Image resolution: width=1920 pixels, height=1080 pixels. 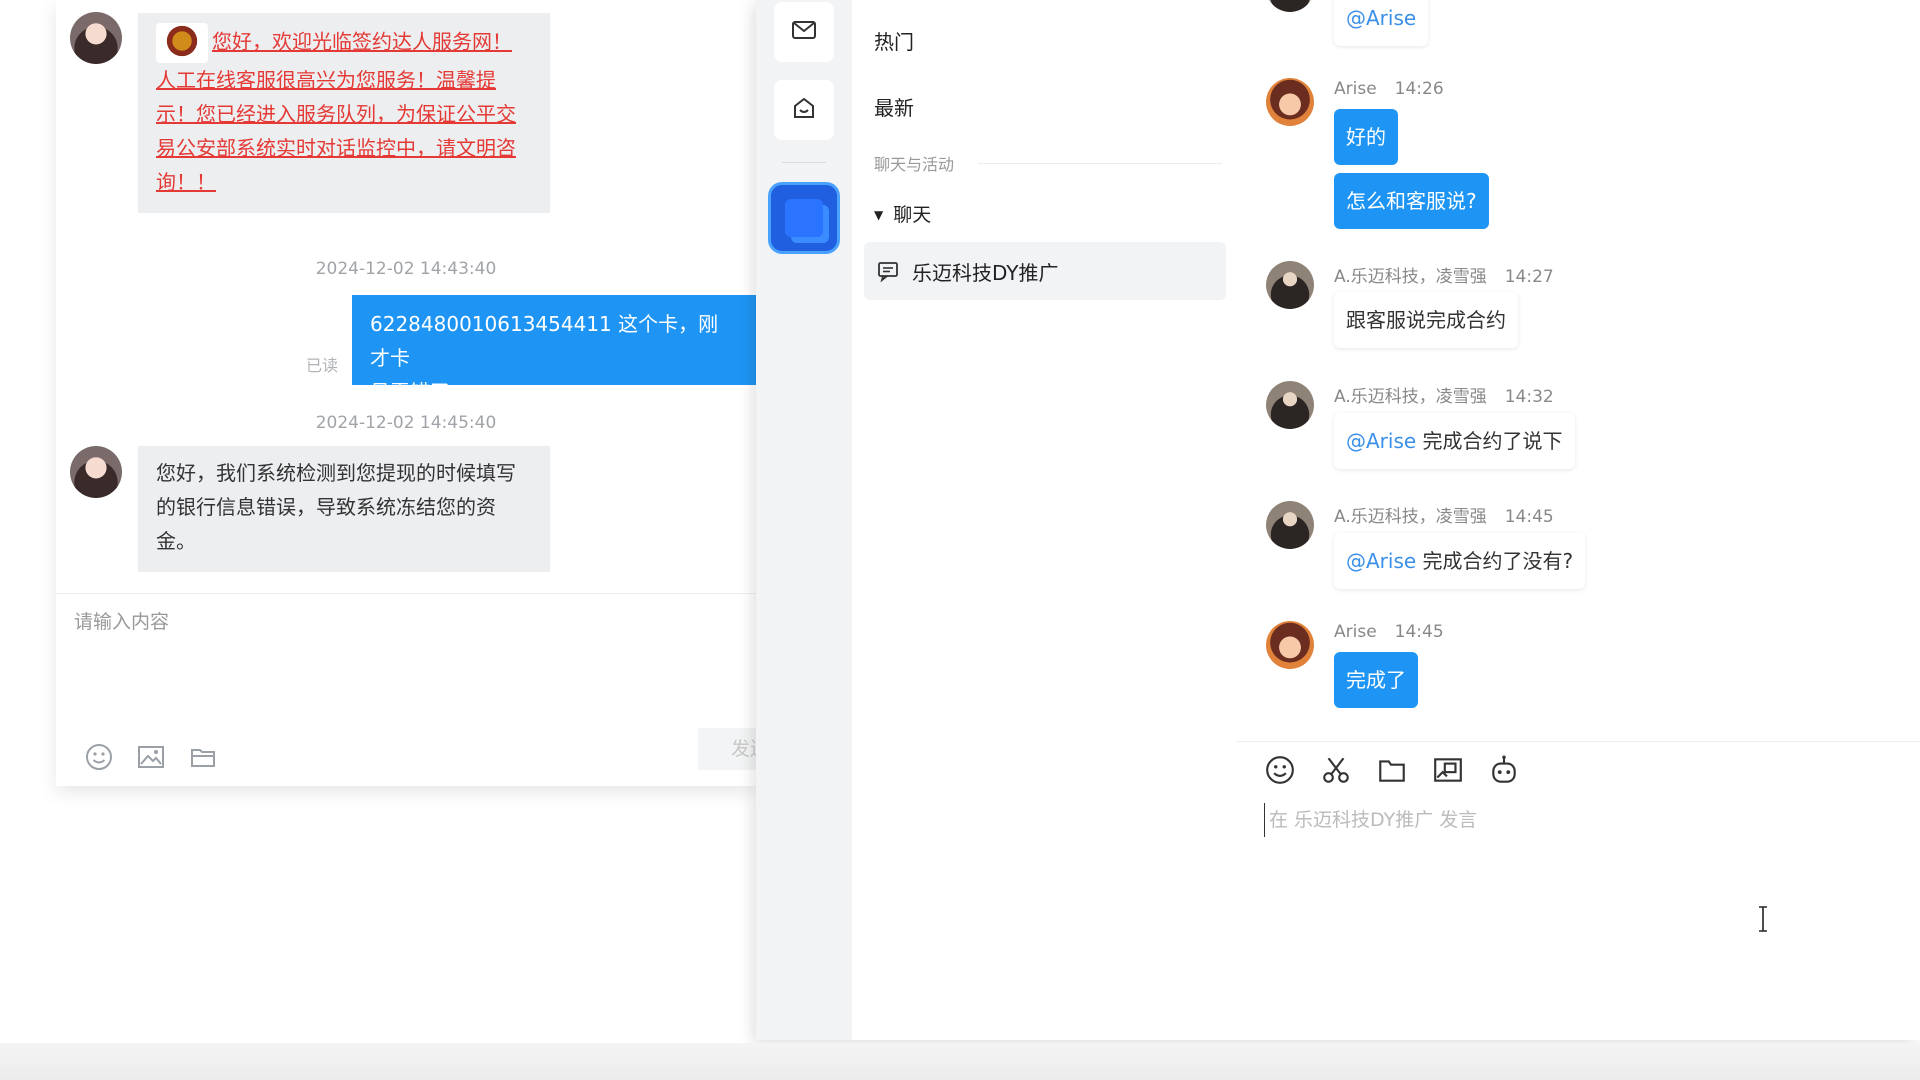 I want to click on home-button, so click(x=804, y=110).